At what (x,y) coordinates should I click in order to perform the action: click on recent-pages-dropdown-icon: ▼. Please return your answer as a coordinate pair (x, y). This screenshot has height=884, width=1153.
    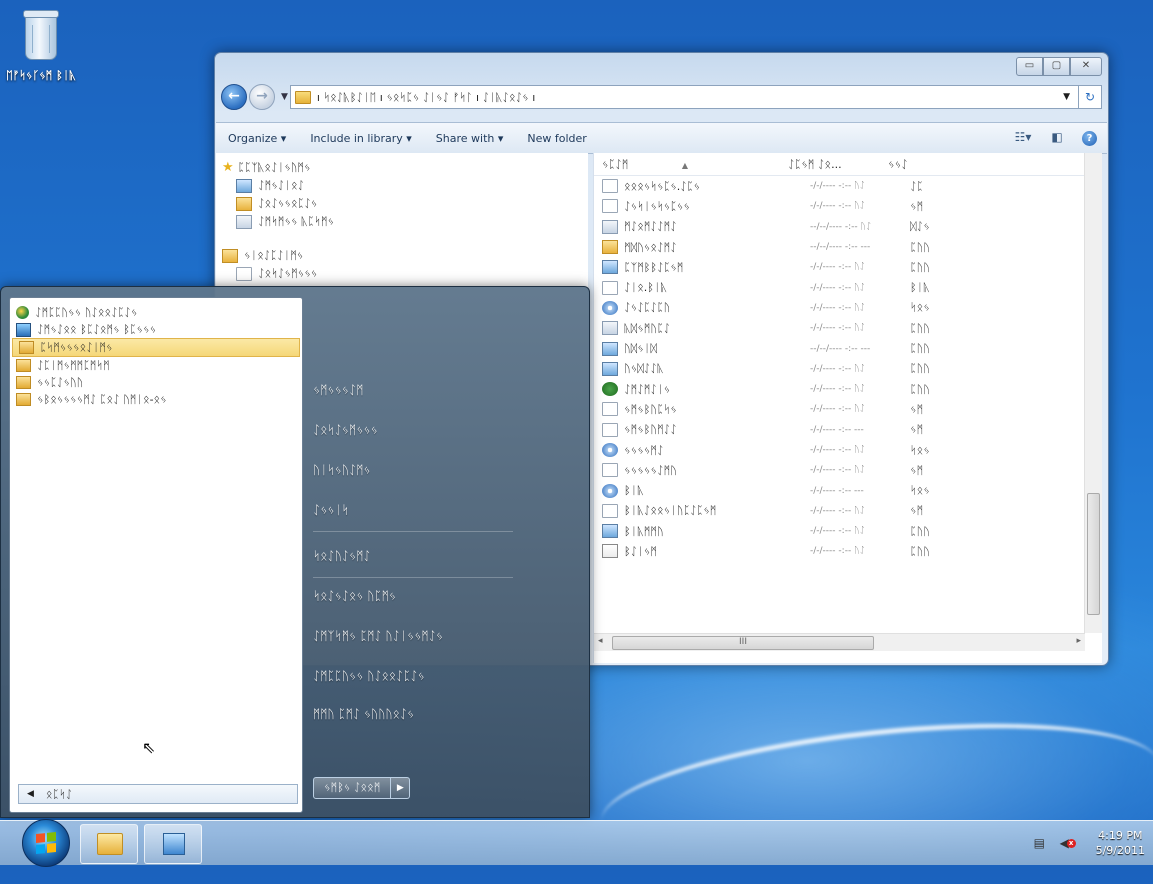
    Looking at the image, I should click on (284, 97).